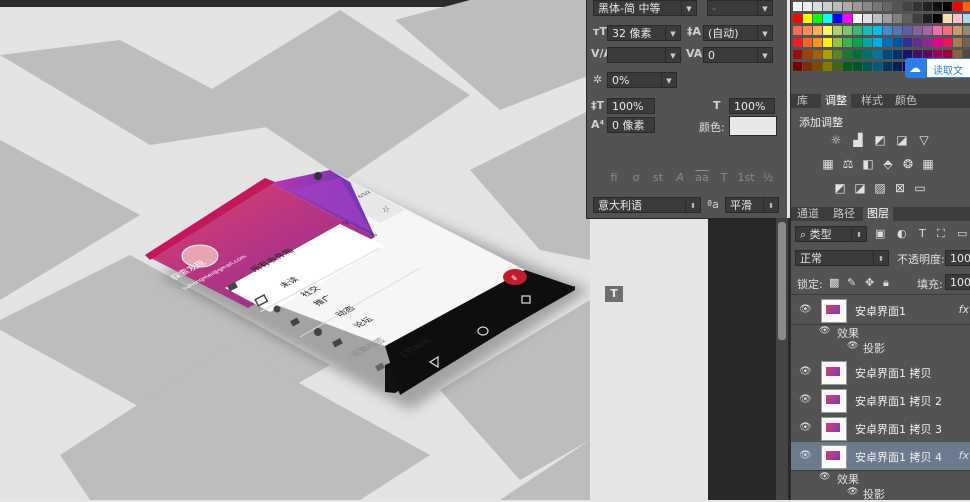  I want to click on baidu-popup: ☁ 读取文, so click(937, 68).